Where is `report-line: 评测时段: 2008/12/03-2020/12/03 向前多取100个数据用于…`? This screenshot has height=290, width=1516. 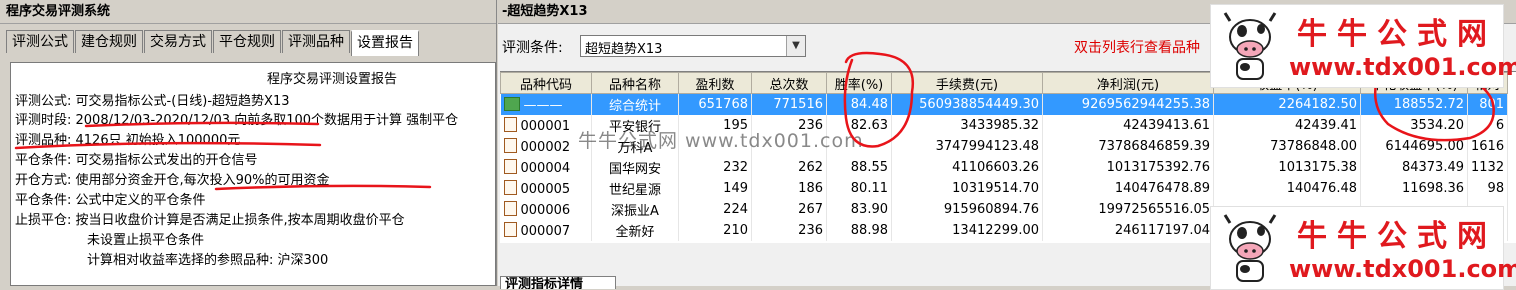
report-line: 评测时段: 2008/12/03-2020/12/03 向前多取100个数据用于… is located at coordinates (237, 120).